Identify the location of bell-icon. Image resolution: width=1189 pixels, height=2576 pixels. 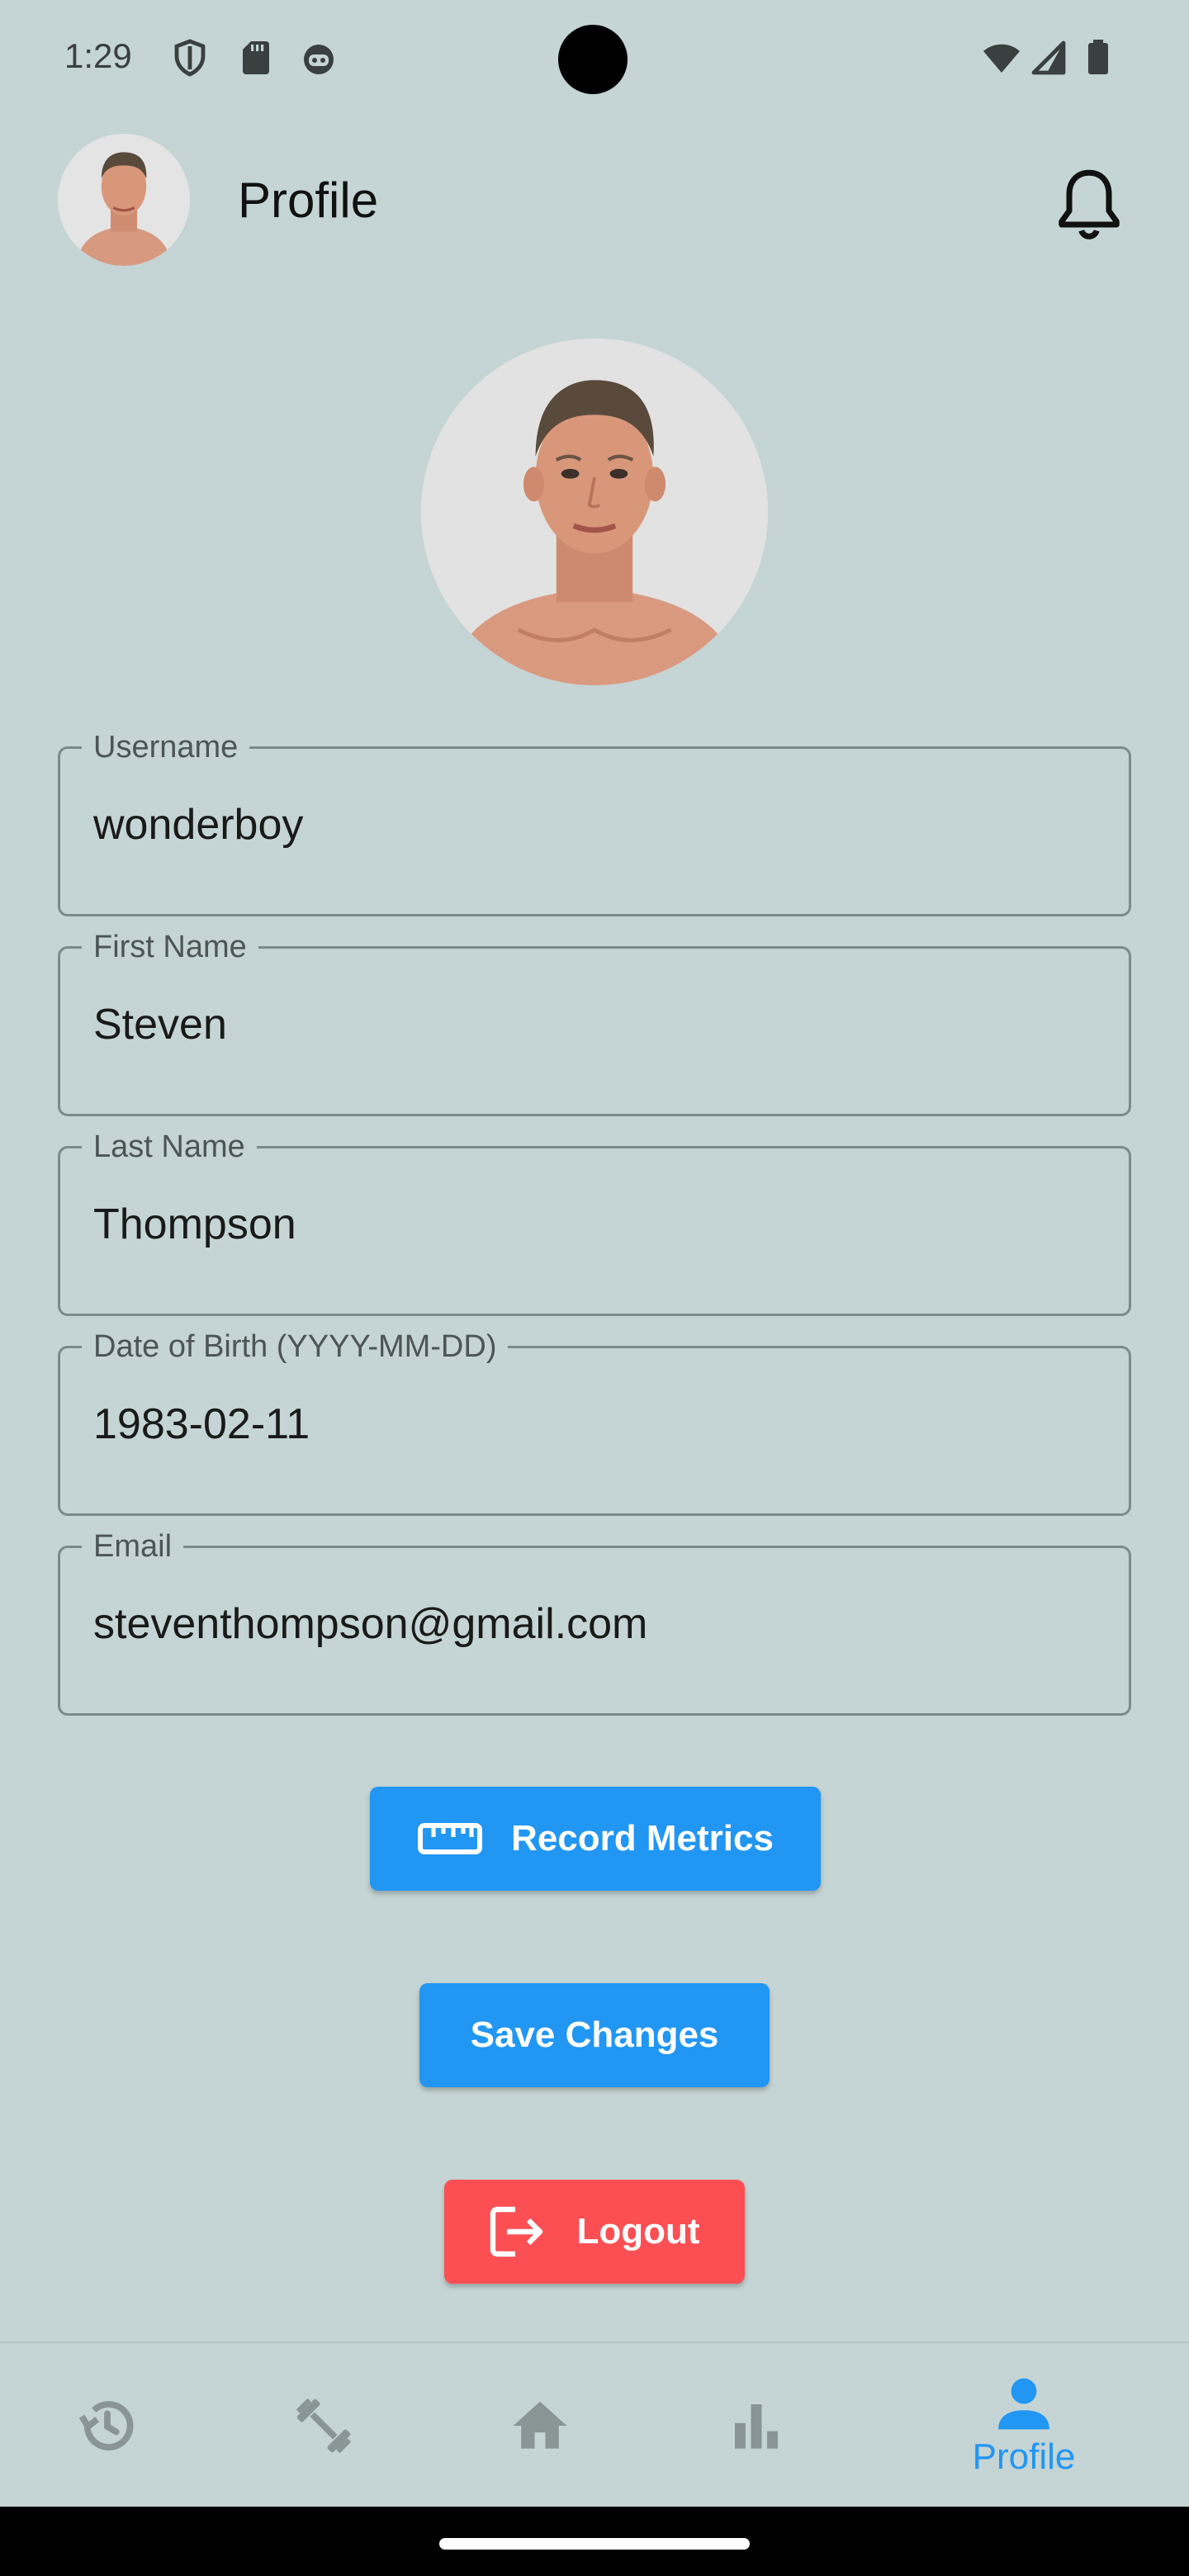
(1089, 204).